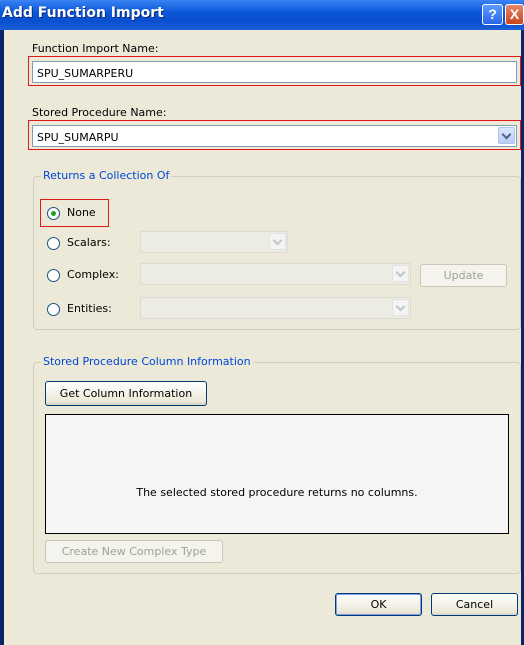 Image resolution: width=524 pixels, height=645 pixels. Describe the element at coordinates (514, 14) in the screenshot. I see `close-icon: X` at that location.